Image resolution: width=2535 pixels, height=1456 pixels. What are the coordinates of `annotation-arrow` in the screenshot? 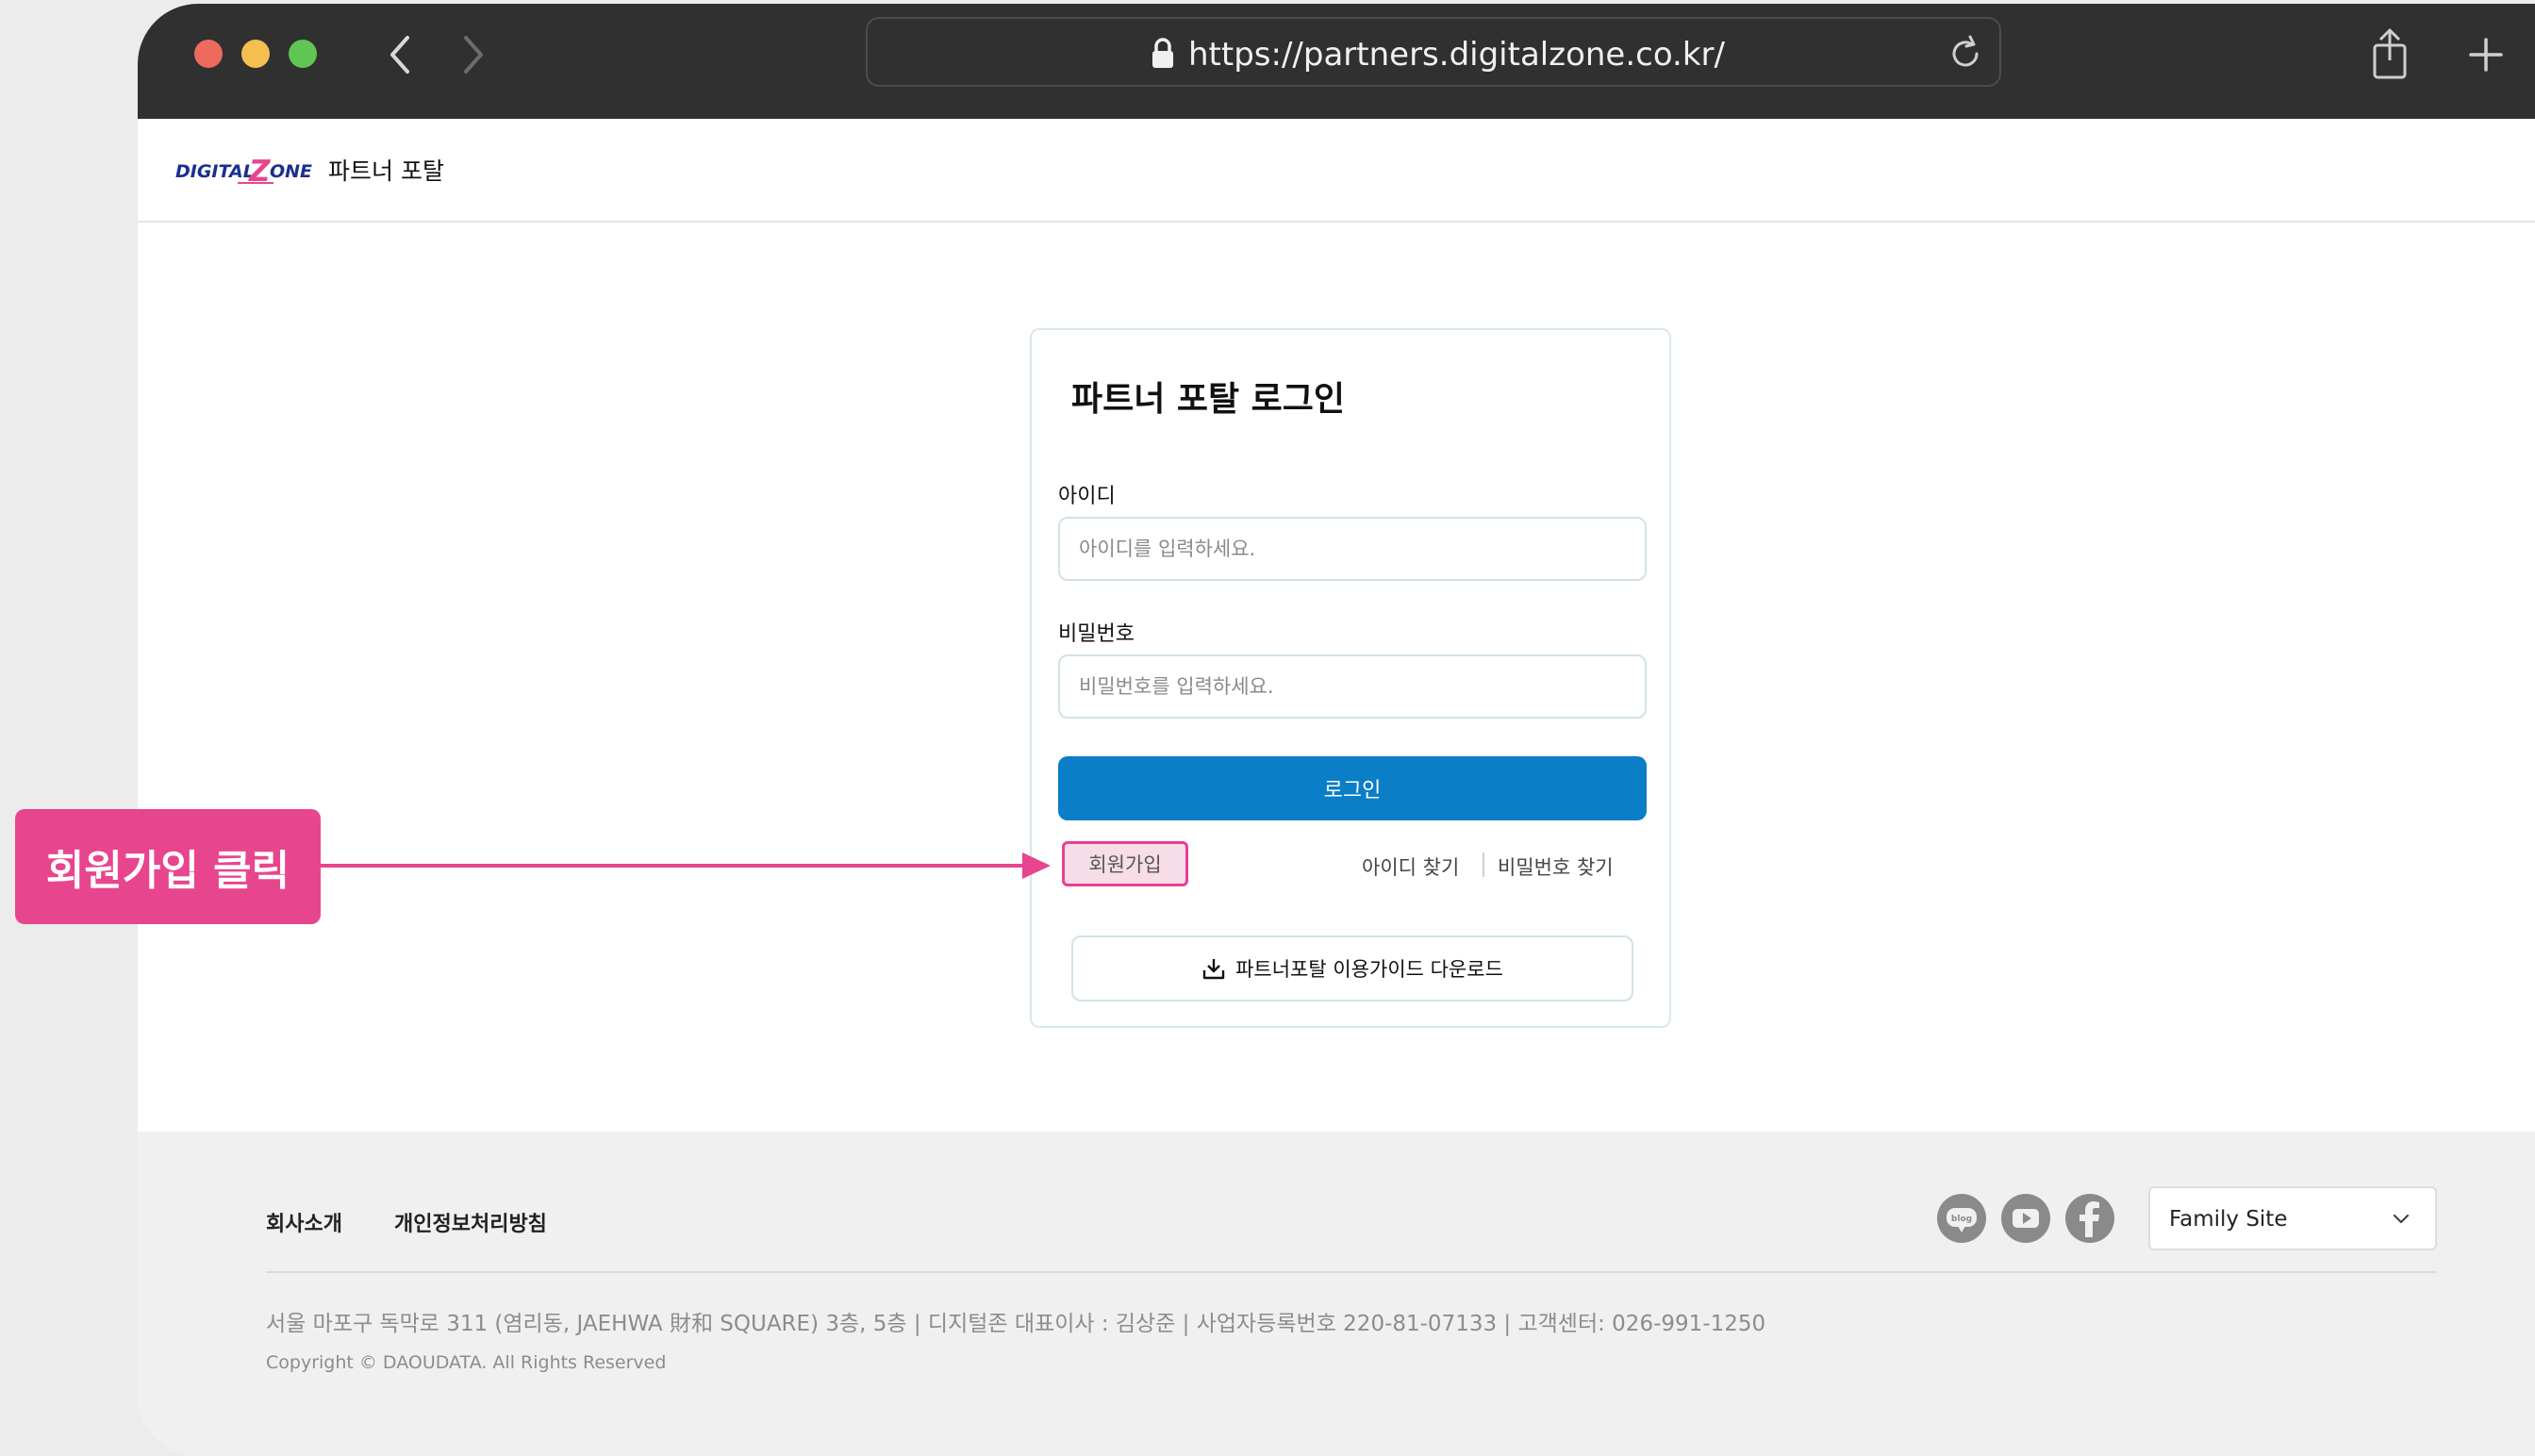 It's located at (686, 865).